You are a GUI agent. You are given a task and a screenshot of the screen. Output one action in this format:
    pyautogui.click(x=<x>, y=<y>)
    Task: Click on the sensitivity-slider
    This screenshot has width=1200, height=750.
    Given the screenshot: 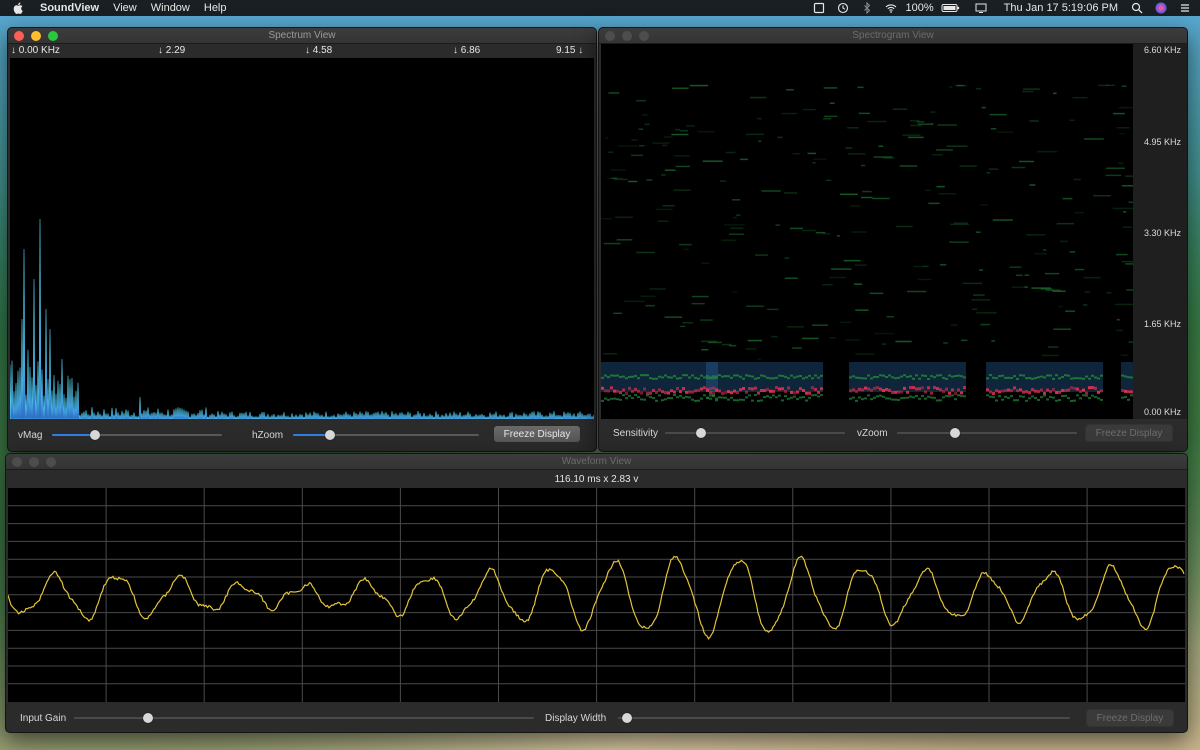 What is the action you would take?
    pyautogui.click(x=755, y=433)
    